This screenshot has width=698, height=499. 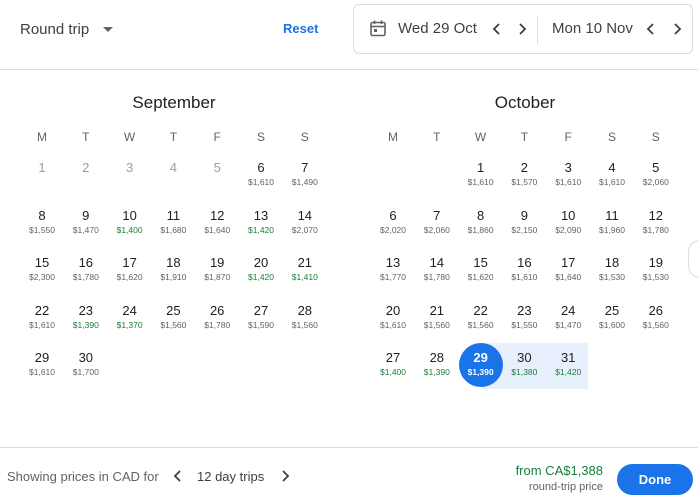 I want to click on calendar-day: 13 $1,420, so click(x=261, y=224).